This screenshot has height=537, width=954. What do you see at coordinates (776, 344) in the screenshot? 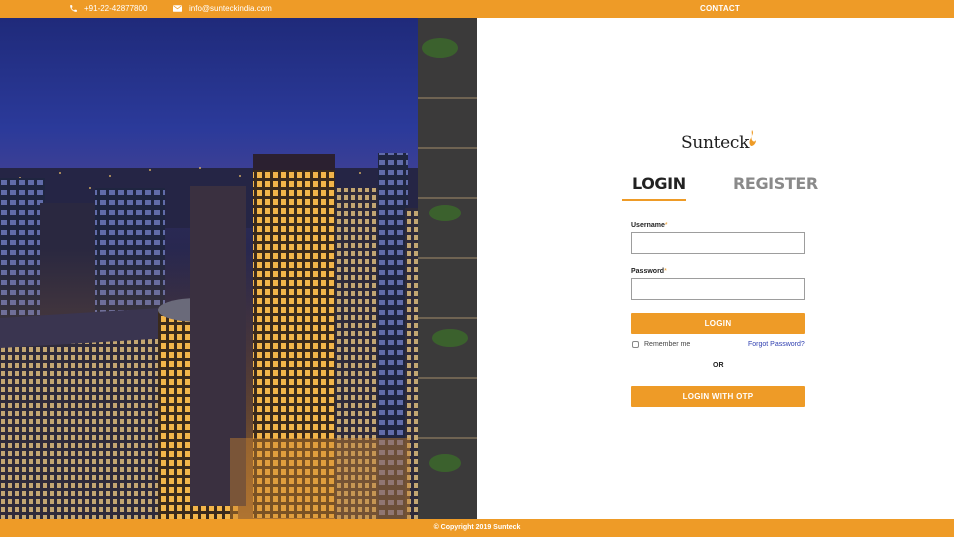
I see `forgot-password-link: Forgot Password?` at bounding box center [776, 344].